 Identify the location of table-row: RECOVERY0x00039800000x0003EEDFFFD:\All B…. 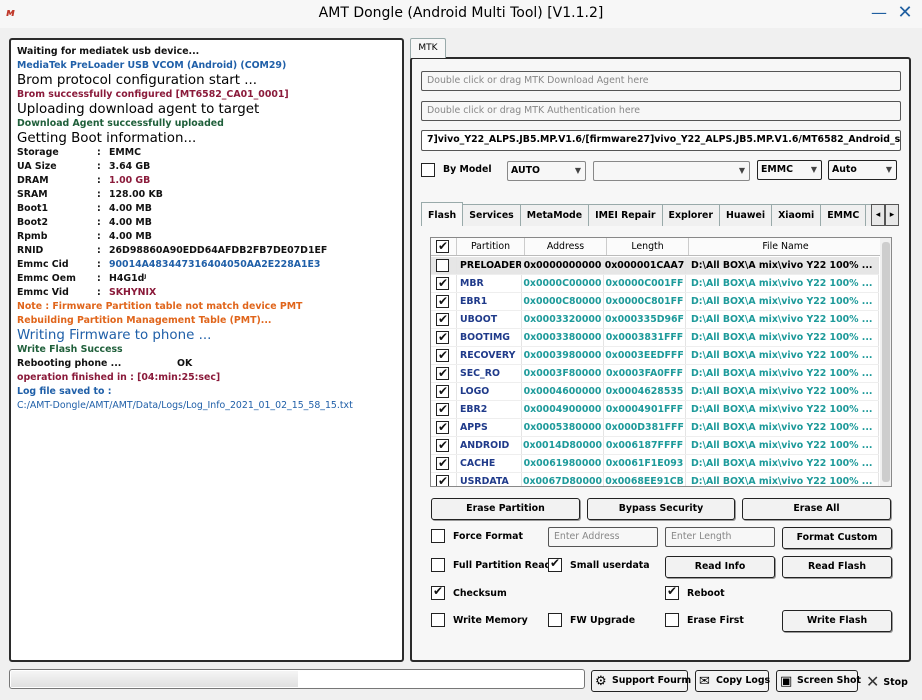
(655, 356).